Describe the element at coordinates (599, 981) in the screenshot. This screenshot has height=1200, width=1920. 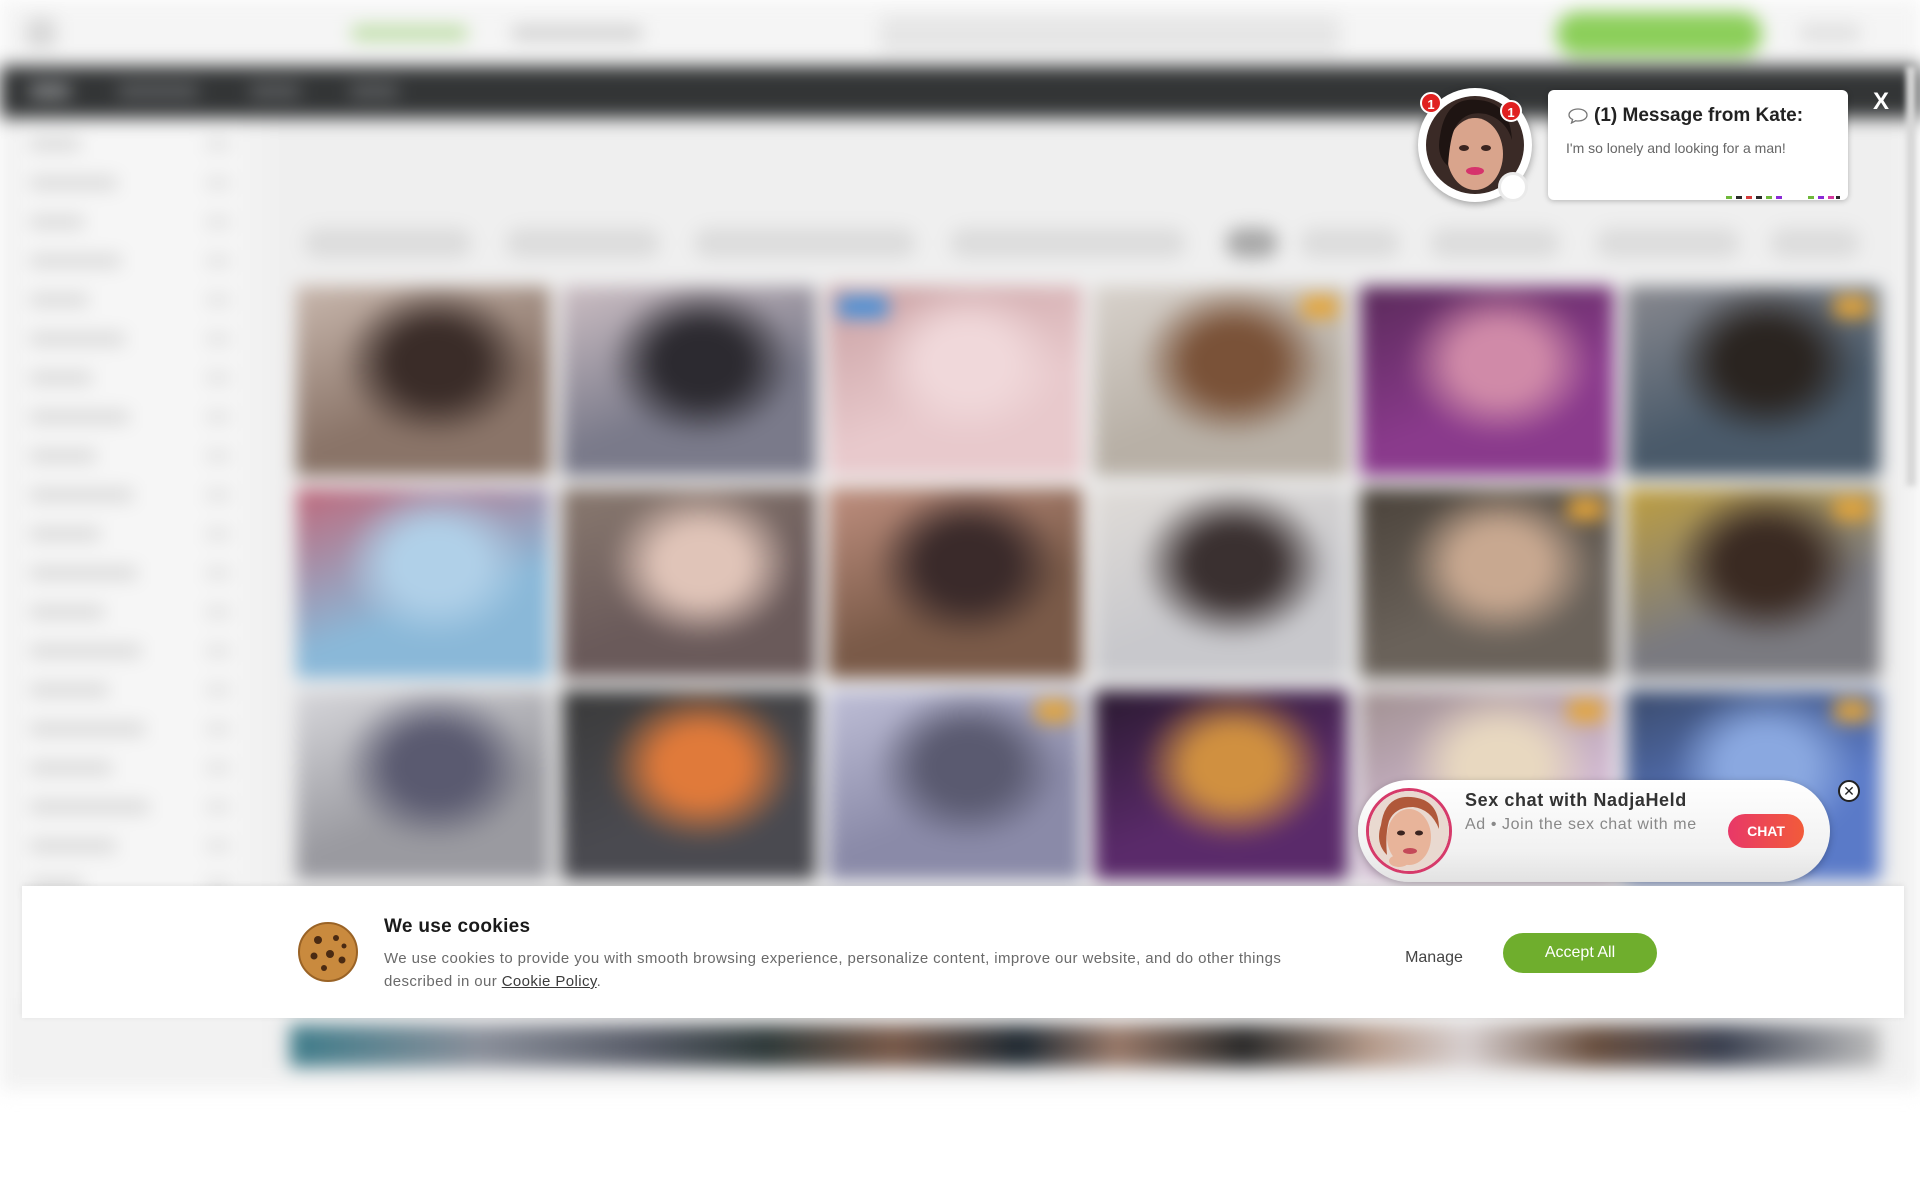
I see `cookie-description-end: .` at that location.